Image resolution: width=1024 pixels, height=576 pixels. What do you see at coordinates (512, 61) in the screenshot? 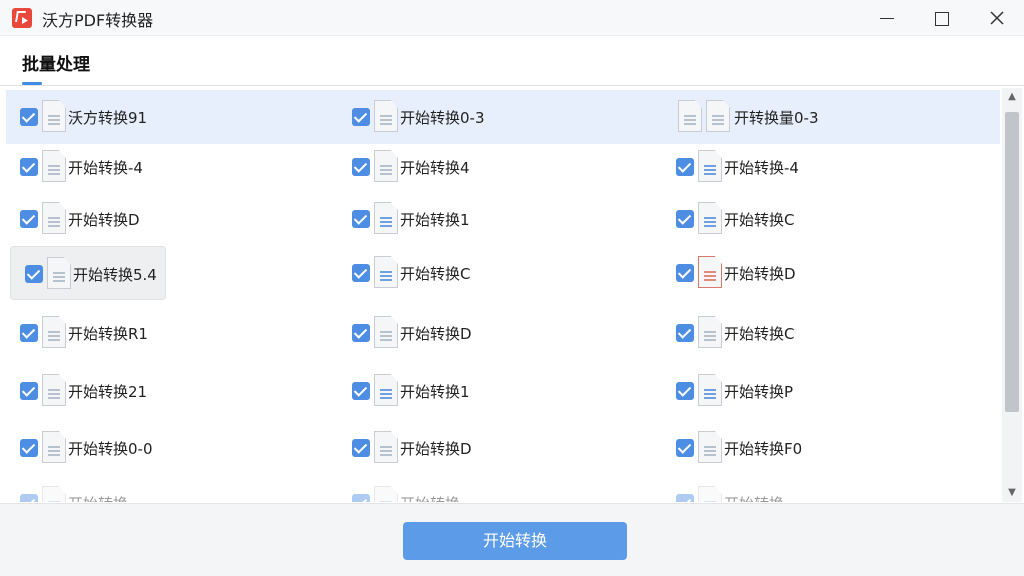
I see `tab-bar: 批量处理` at bounding box center [512, 61].